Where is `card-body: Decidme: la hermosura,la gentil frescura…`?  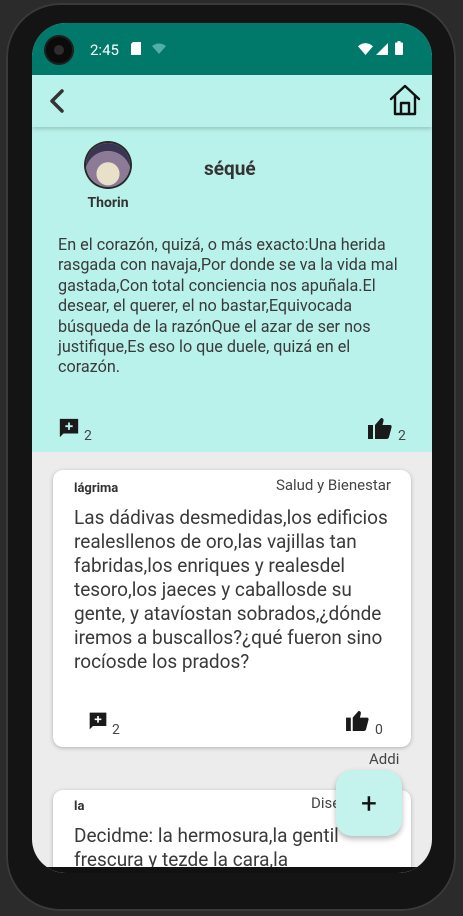 card-body: Decidme: la hermosura,la gentil frescura… is located at coordinates (206, 847).